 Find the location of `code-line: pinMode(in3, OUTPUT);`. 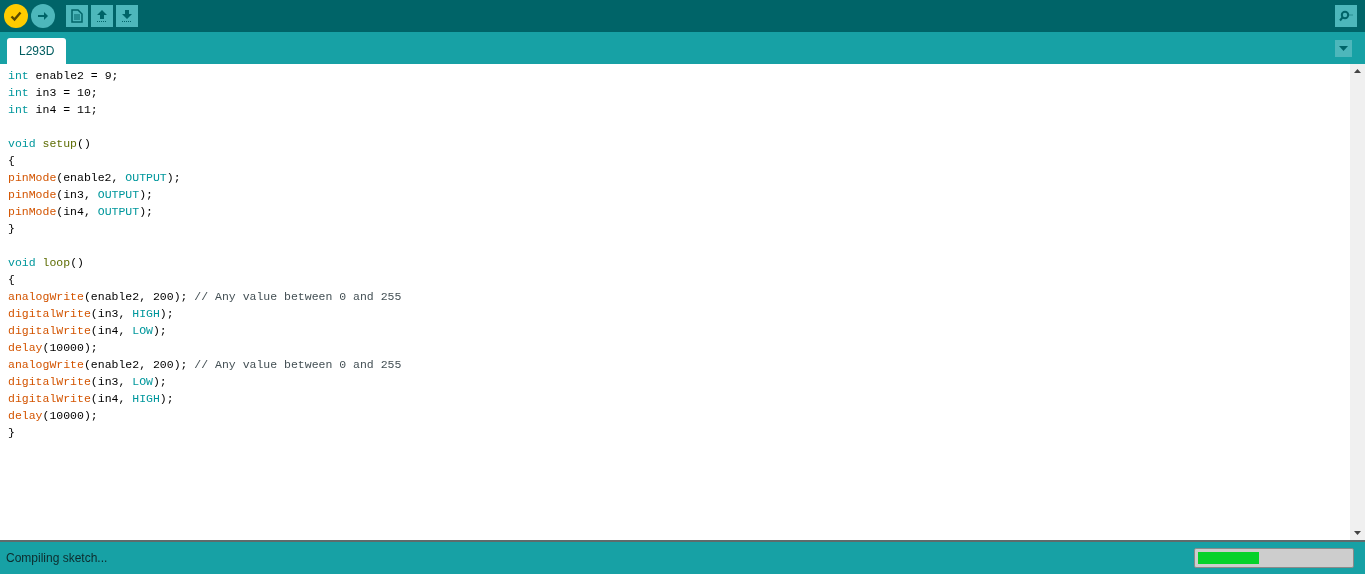

code-line: pinMode(in3, OUTPUT); is located at coordinates (80, 195).